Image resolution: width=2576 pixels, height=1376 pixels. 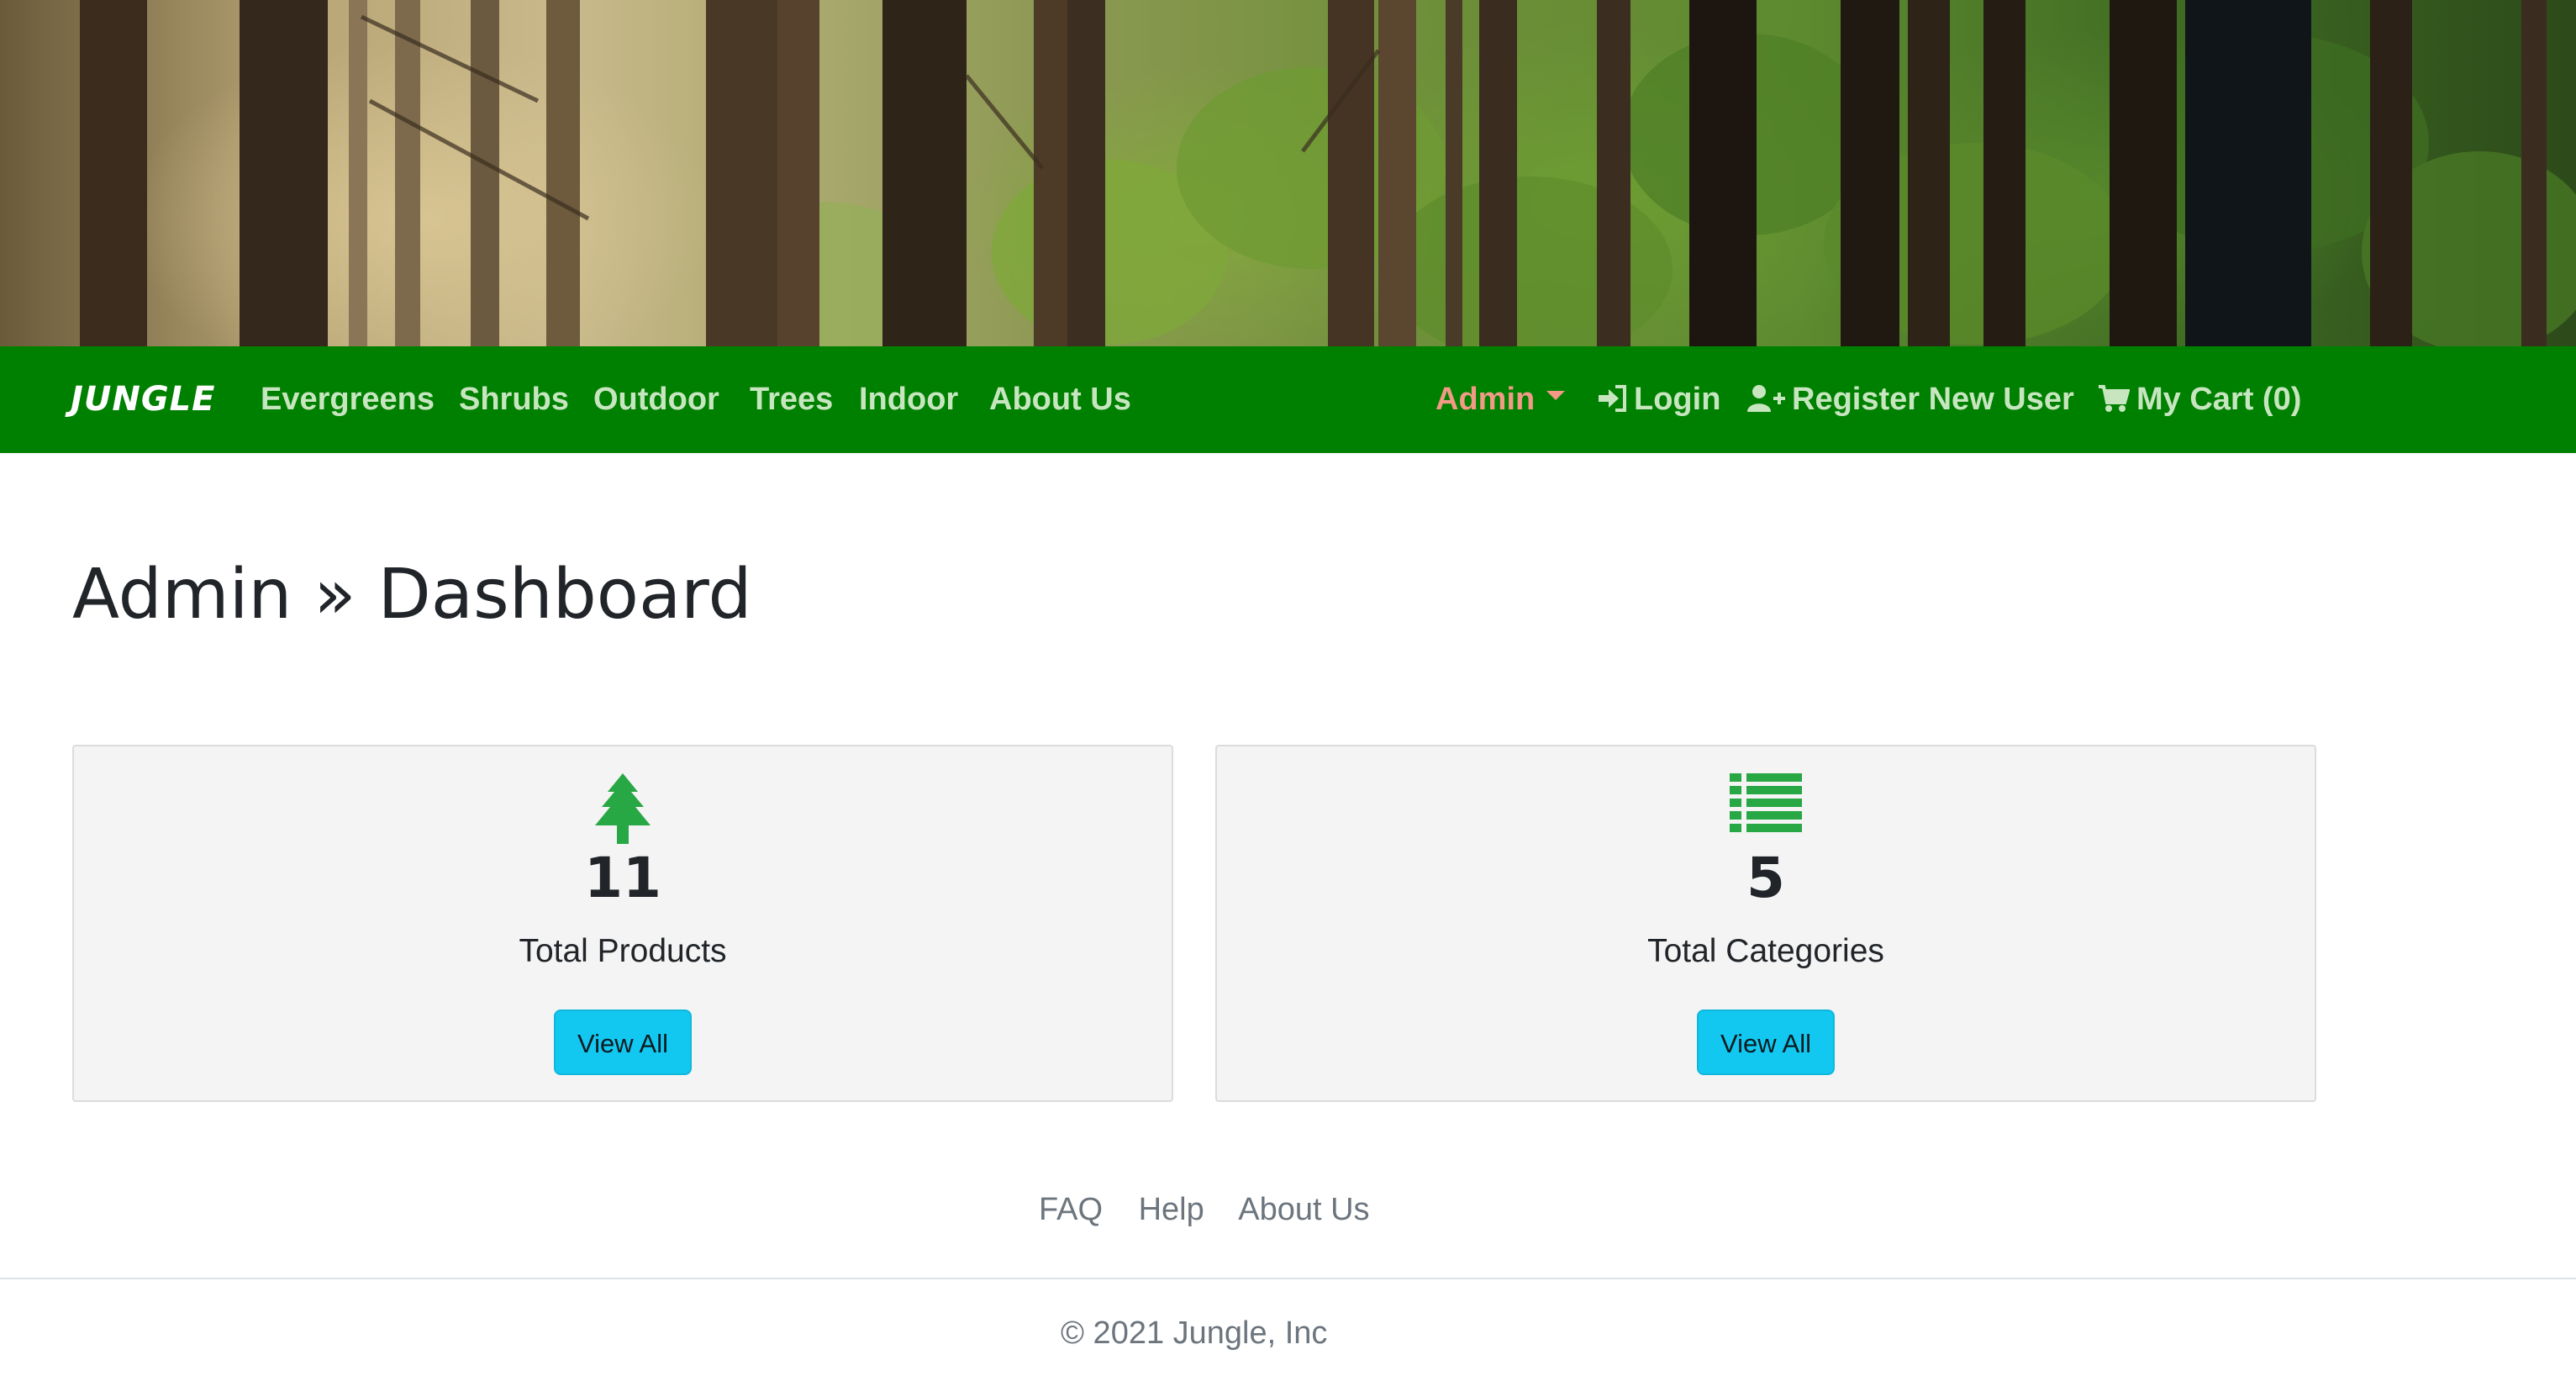 I want to click on list-icon, so click(x=1766, y=804).